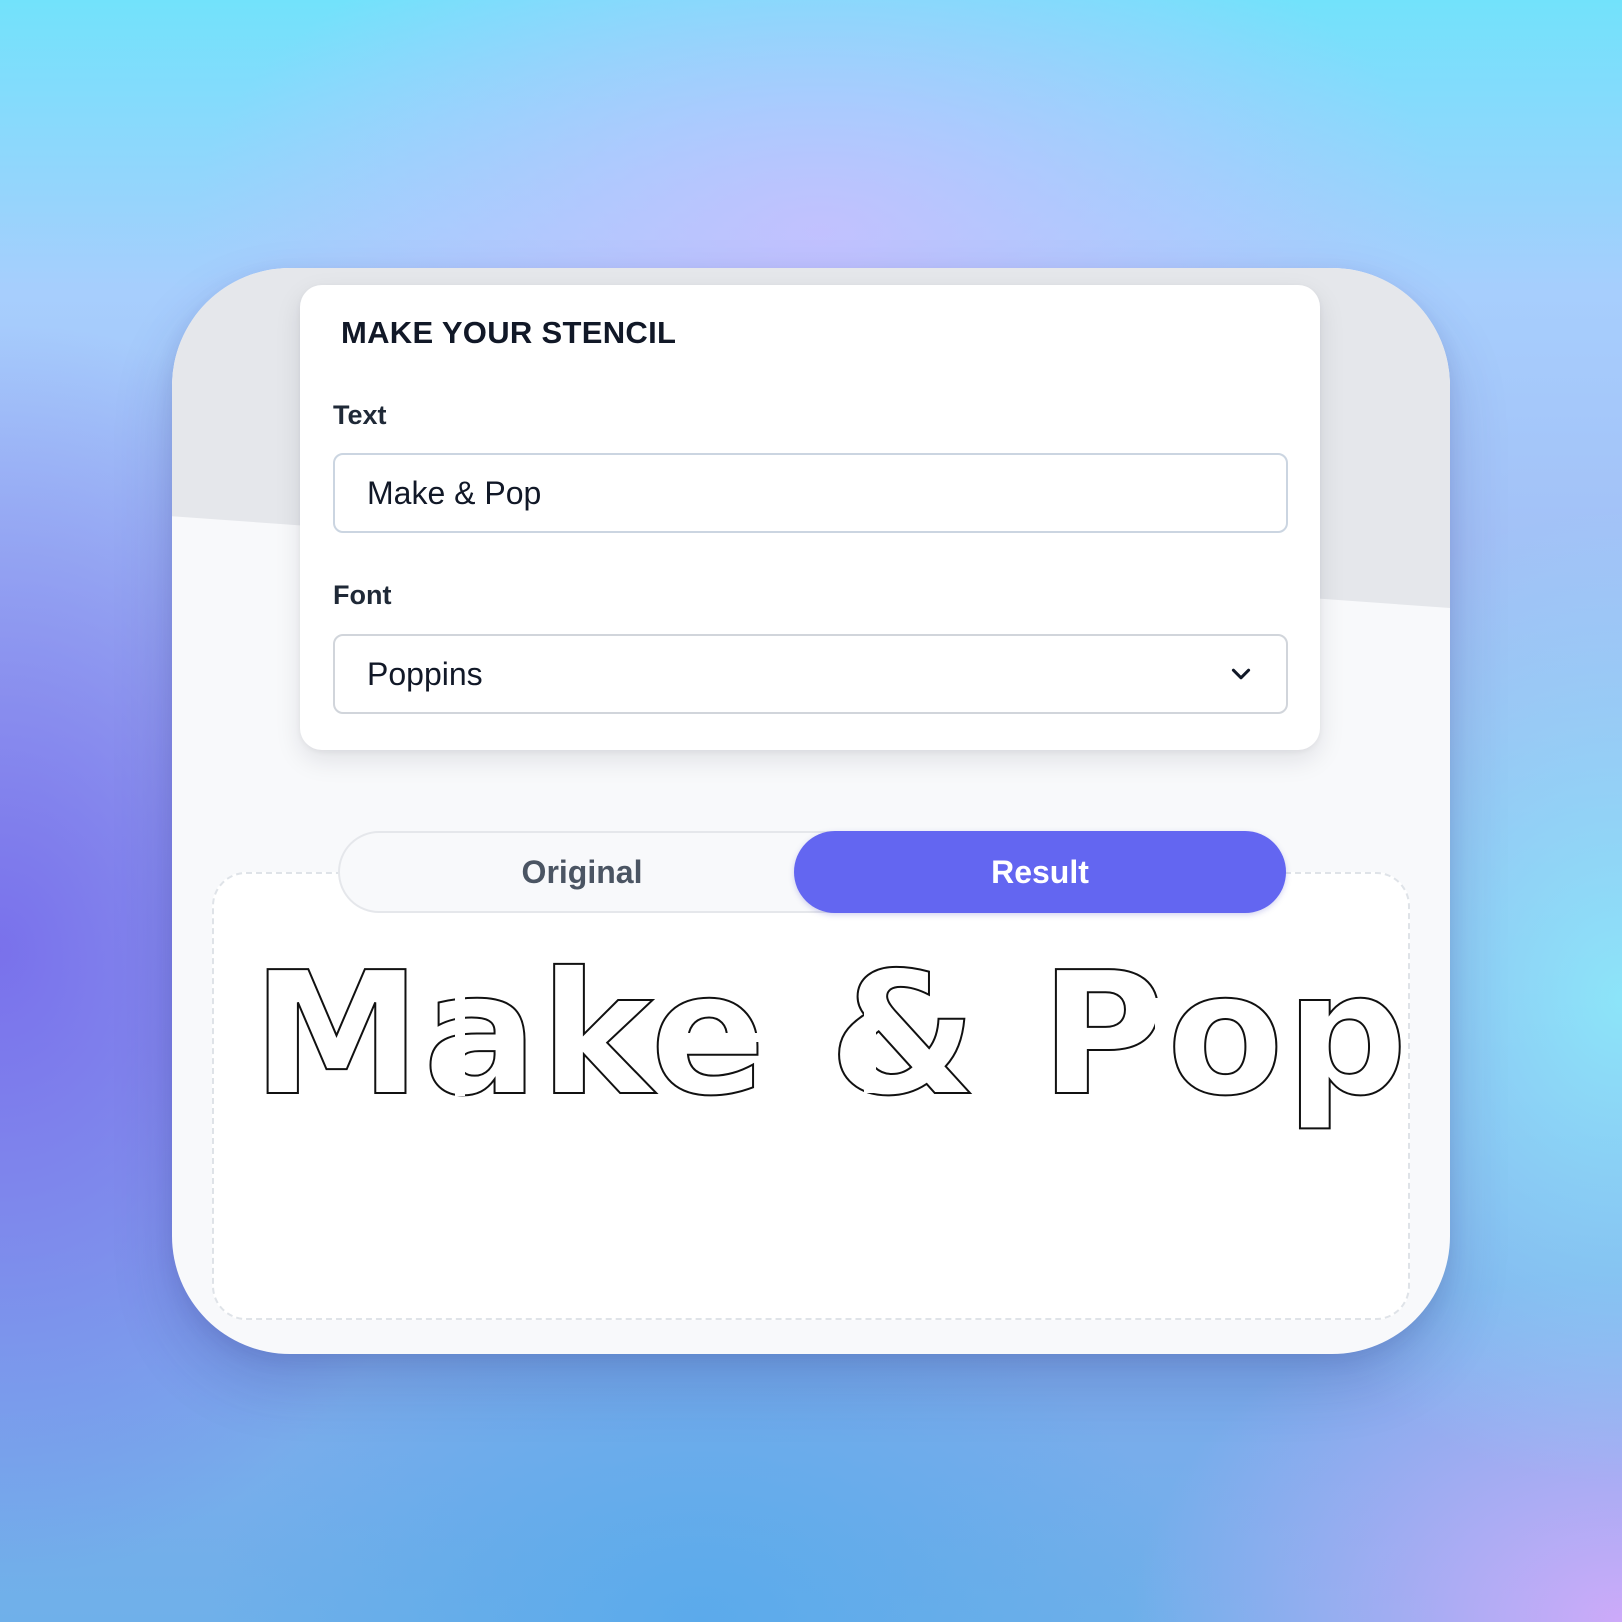 Image resolution: width=1622 pixels, height=1622 pixels. What do you see at coordinates (362, 595) in the screenshot?
I see `font-field-label: Font` at bounding box center [362, 595].